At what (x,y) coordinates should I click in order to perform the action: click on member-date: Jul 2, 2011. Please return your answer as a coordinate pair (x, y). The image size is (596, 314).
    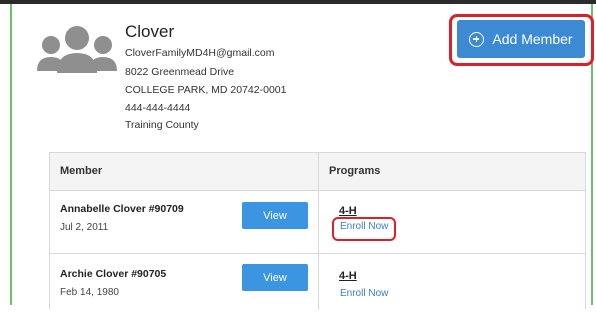
    Looking at the image, I should click on (84, 227).